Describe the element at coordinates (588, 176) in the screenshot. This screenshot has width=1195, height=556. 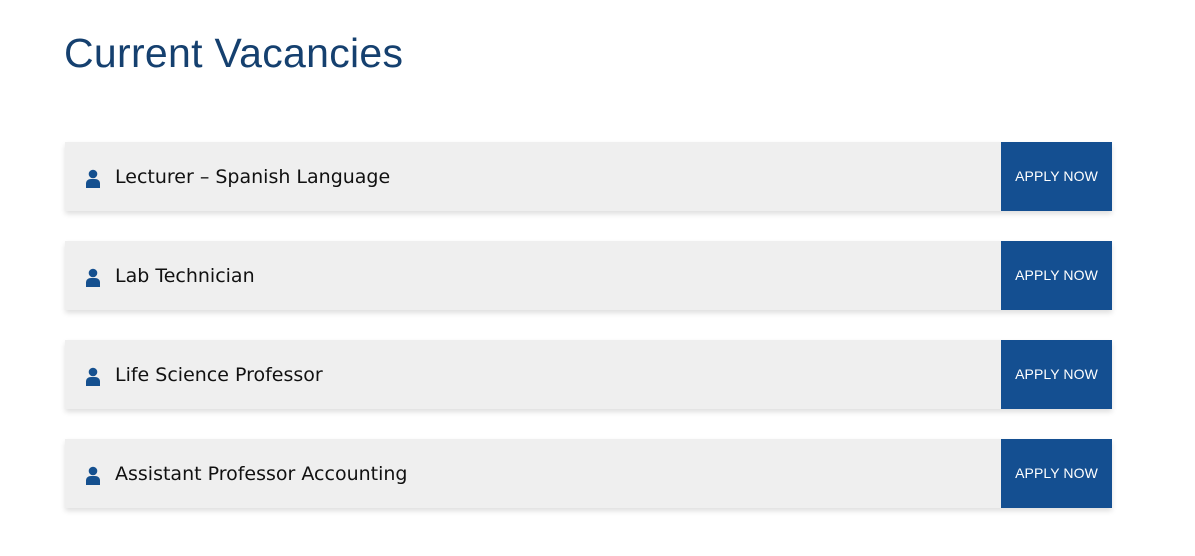
I see `vacancy-row: Lecturer – Spanish Language APPLY NOW` at that location.